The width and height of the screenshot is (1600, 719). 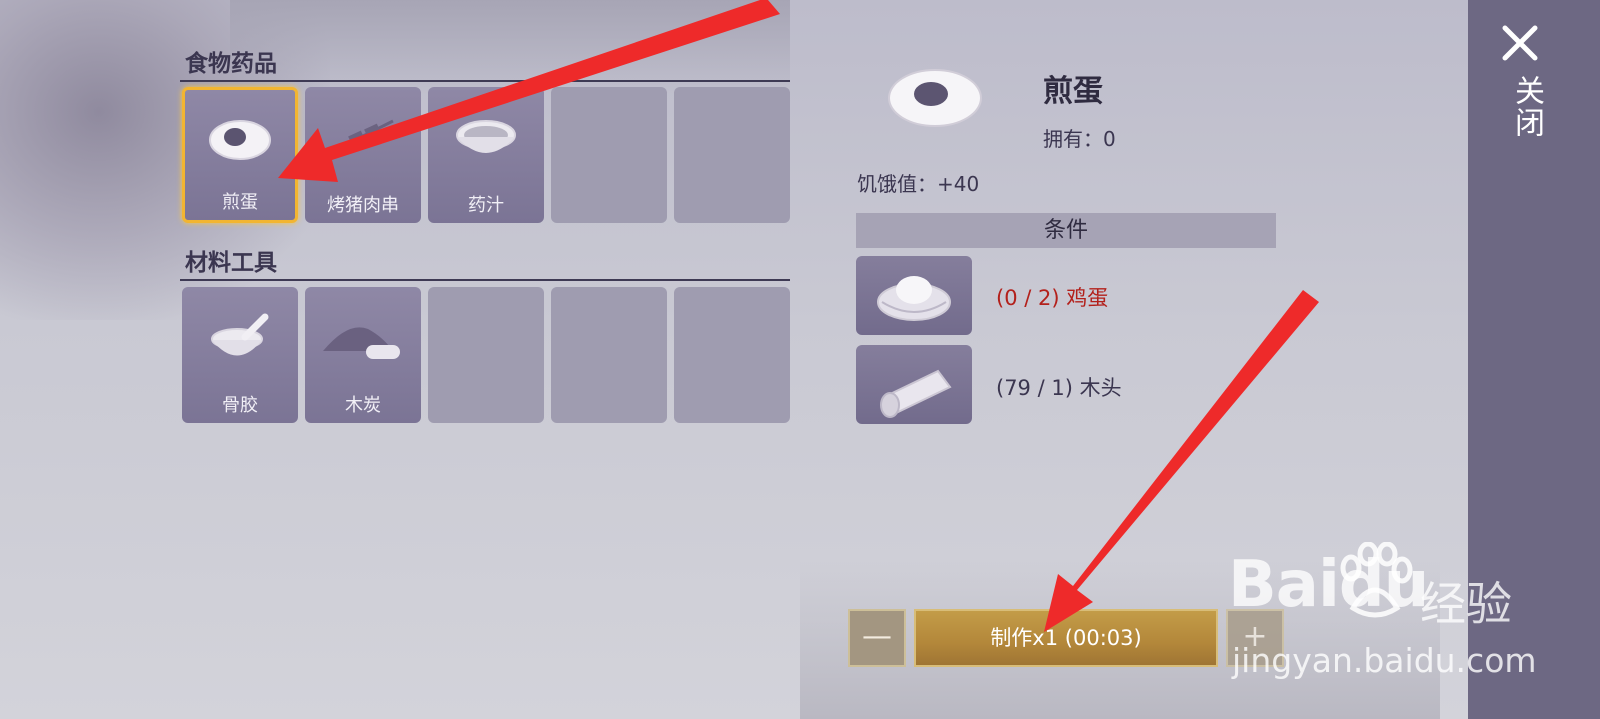 What do you see at coordinates (1059, 388) in the screenshot?
I see `requirement-text-wood: (79 / 1) 木头` at bounding box center [1059, 388].